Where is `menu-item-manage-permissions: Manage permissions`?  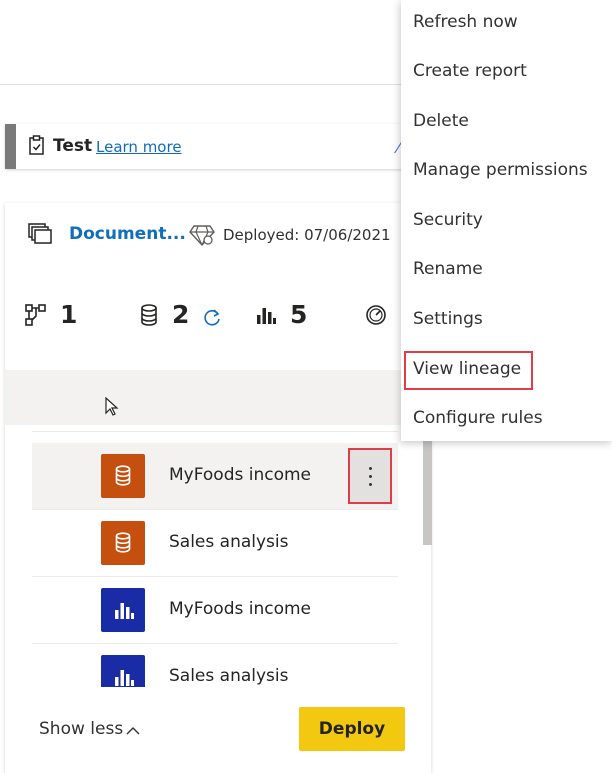 menu-item-manage-permissions: Manage permissions is located at coordinates (506, 172).